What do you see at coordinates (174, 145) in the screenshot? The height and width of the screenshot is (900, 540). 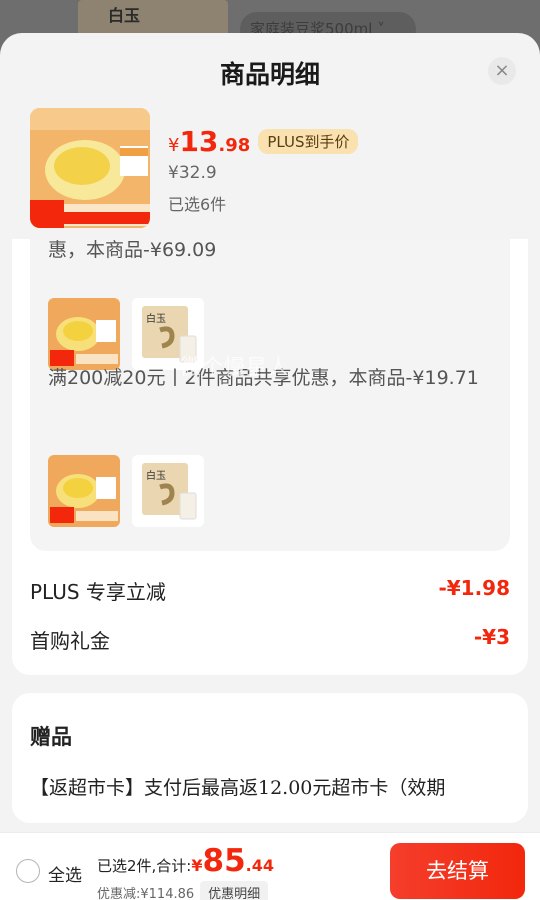 I see `price-currency: ¥` at bounding box center [174, 145].